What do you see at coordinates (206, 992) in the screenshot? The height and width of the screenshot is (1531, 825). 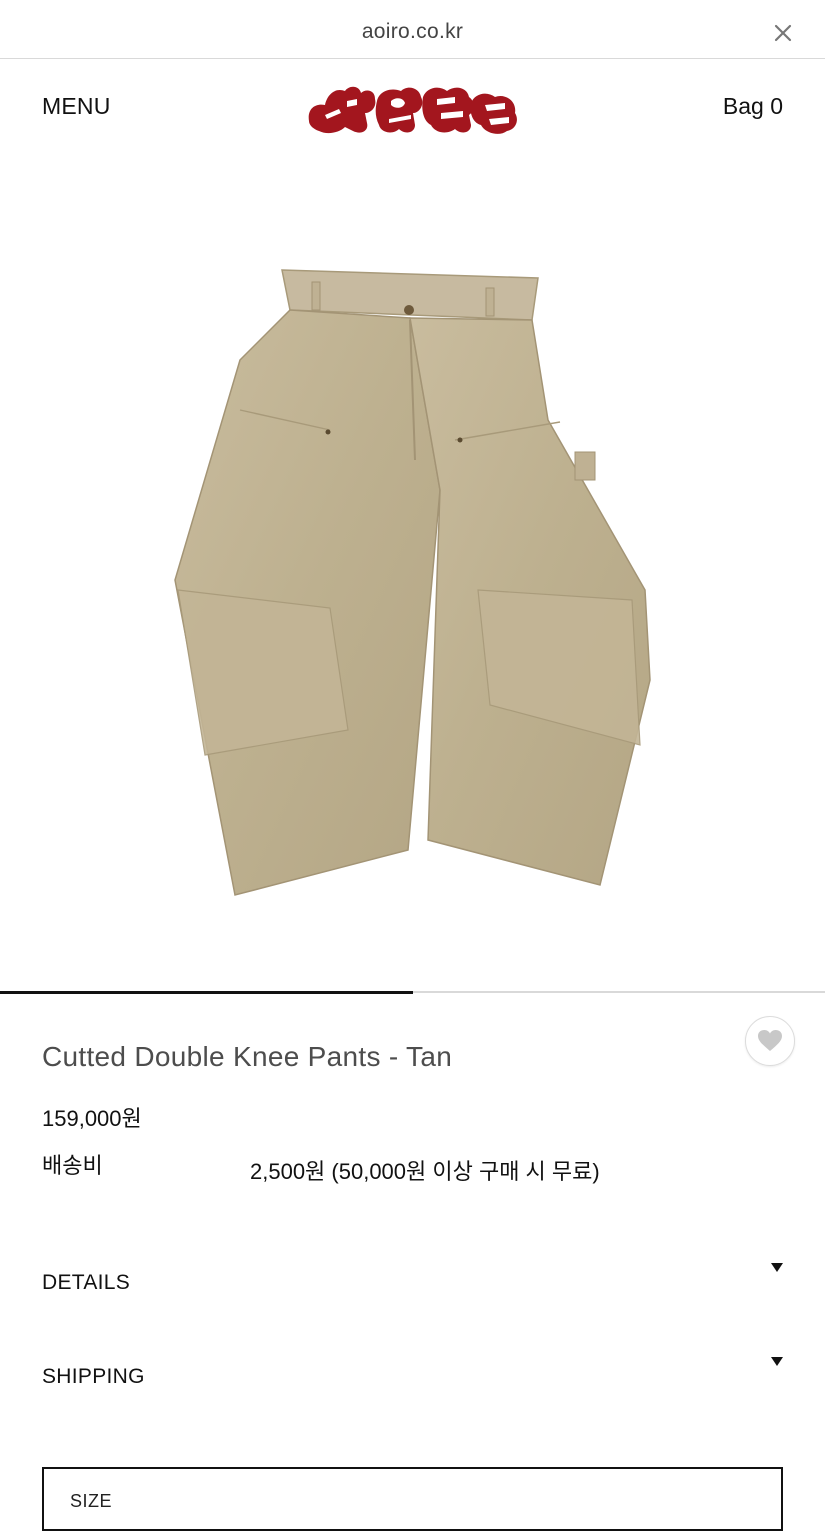 I see `gallery-progress-indicator` at bounding box center [206, 992].